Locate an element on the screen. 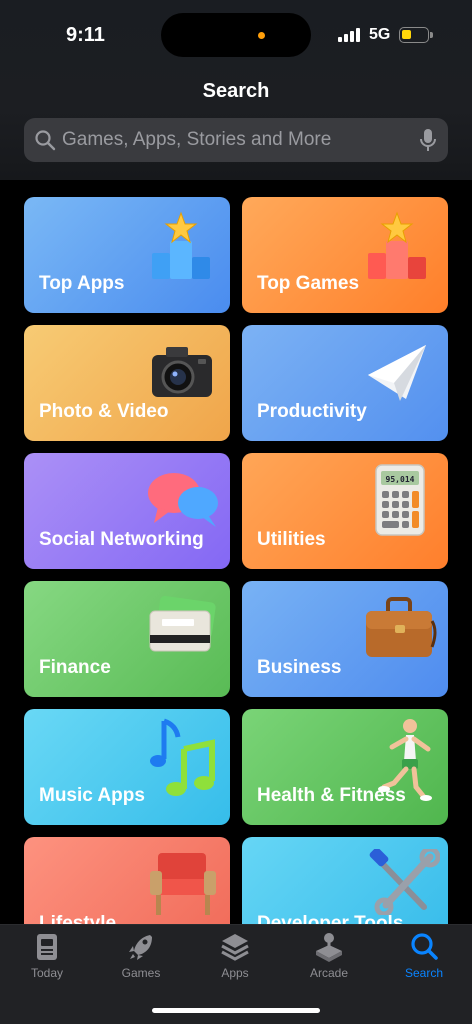  category-business: Business is located at coordinates (345, 639).